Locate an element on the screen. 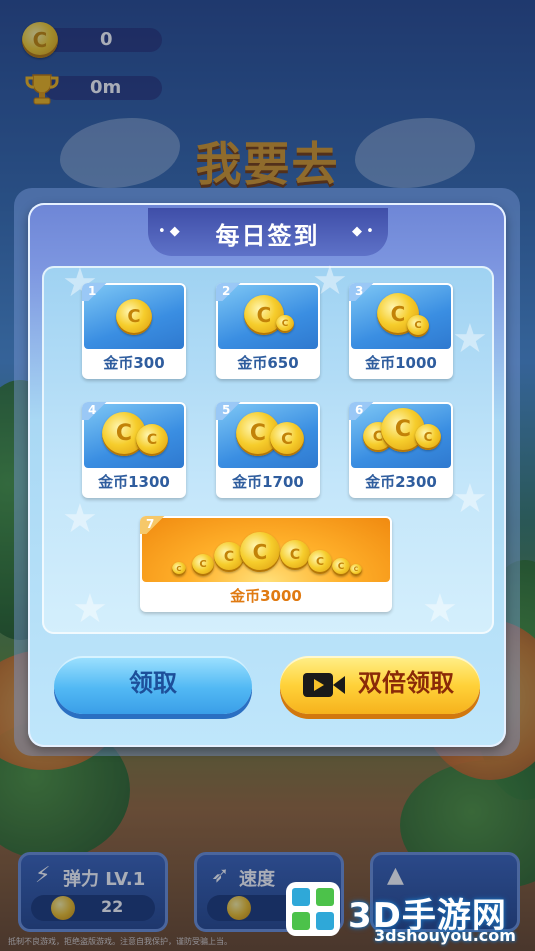  double-claim-label: 双倍领取 is located at coordinates (406, 683).